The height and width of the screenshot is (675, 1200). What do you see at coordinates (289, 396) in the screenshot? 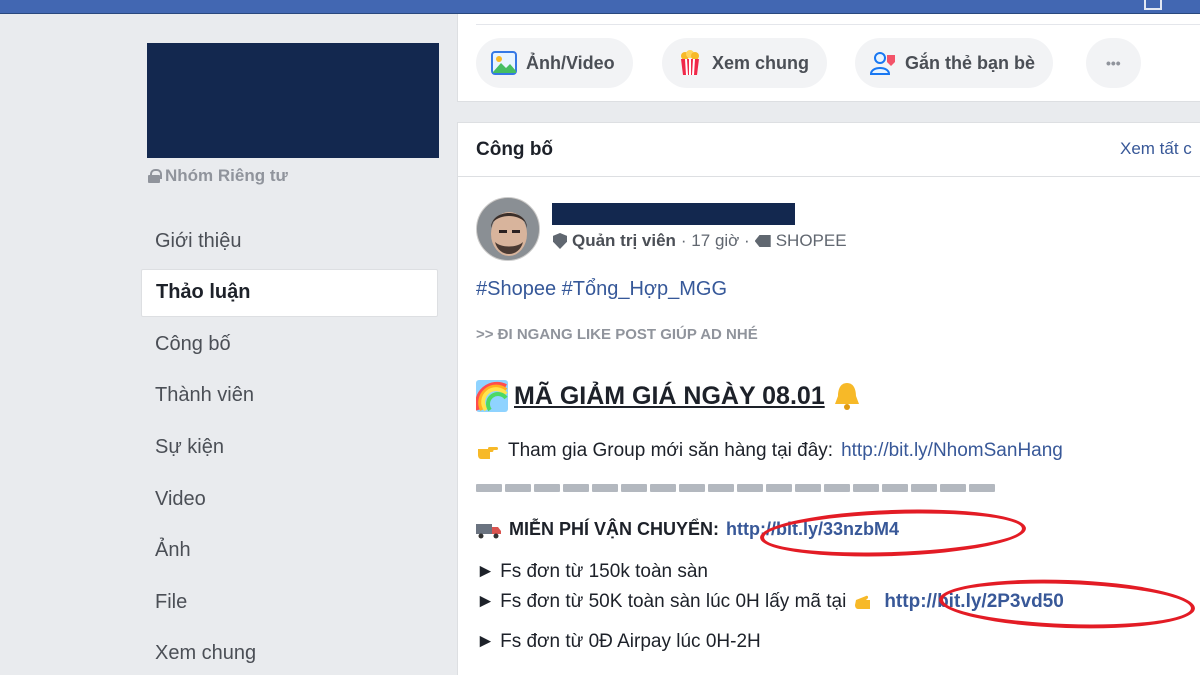
I see `sidebar-item-members: Thành viên` at bounding box center [289, 396].